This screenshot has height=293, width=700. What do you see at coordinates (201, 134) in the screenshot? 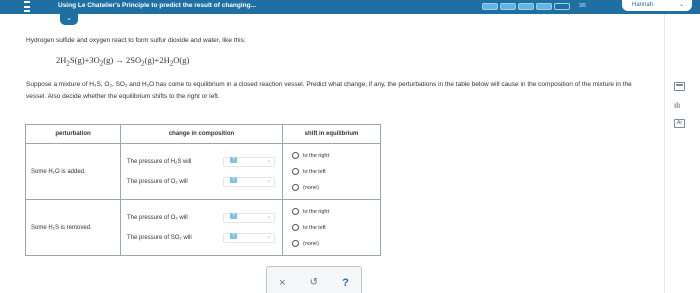
I see `header-change: change in composition` at bounding box center [201, 134].